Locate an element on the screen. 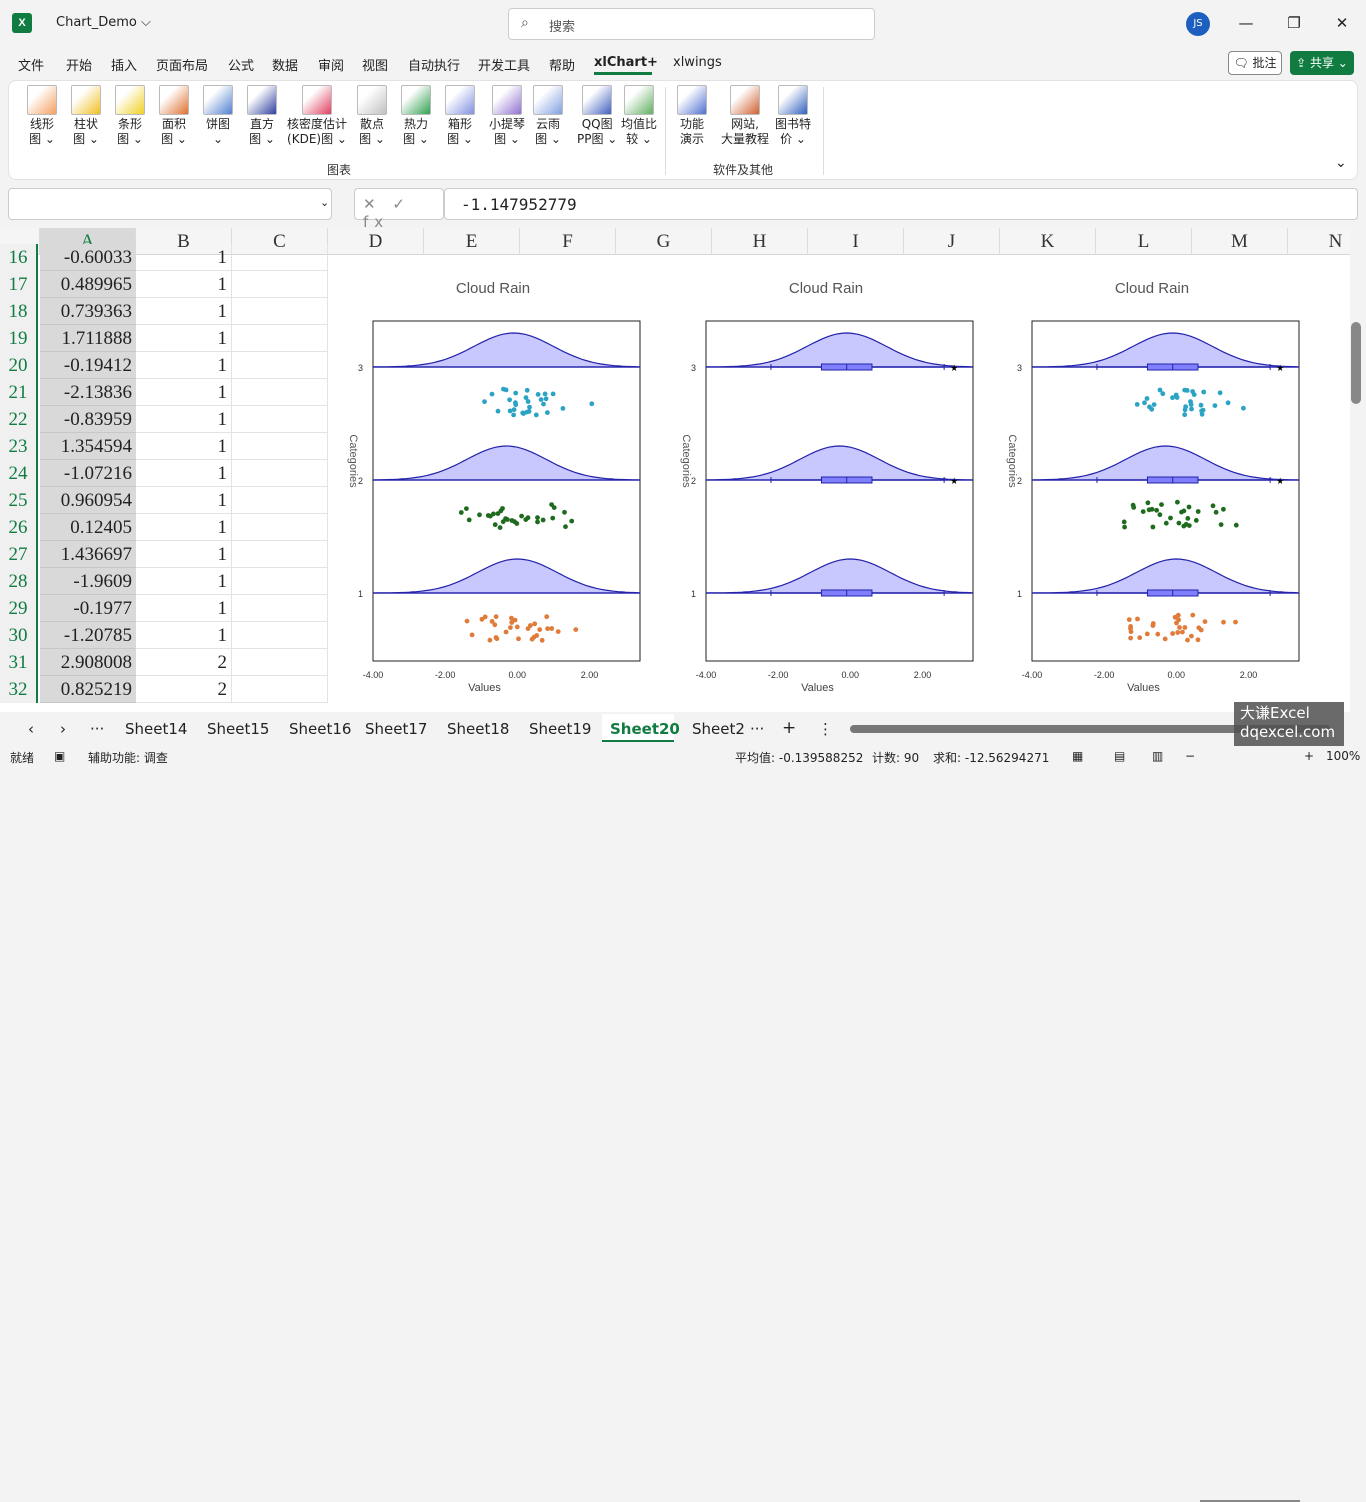 Image resolution: width=1366 pixels, height=1502 pixels. comment-button: 🗨 批注 is located at coordinates (1255, 63).